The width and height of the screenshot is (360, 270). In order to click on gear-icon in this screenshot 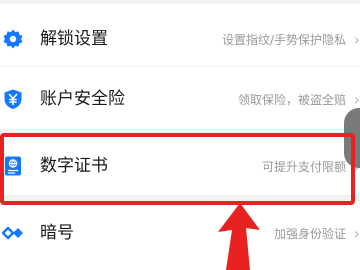, I will do `click(13, 39)`.